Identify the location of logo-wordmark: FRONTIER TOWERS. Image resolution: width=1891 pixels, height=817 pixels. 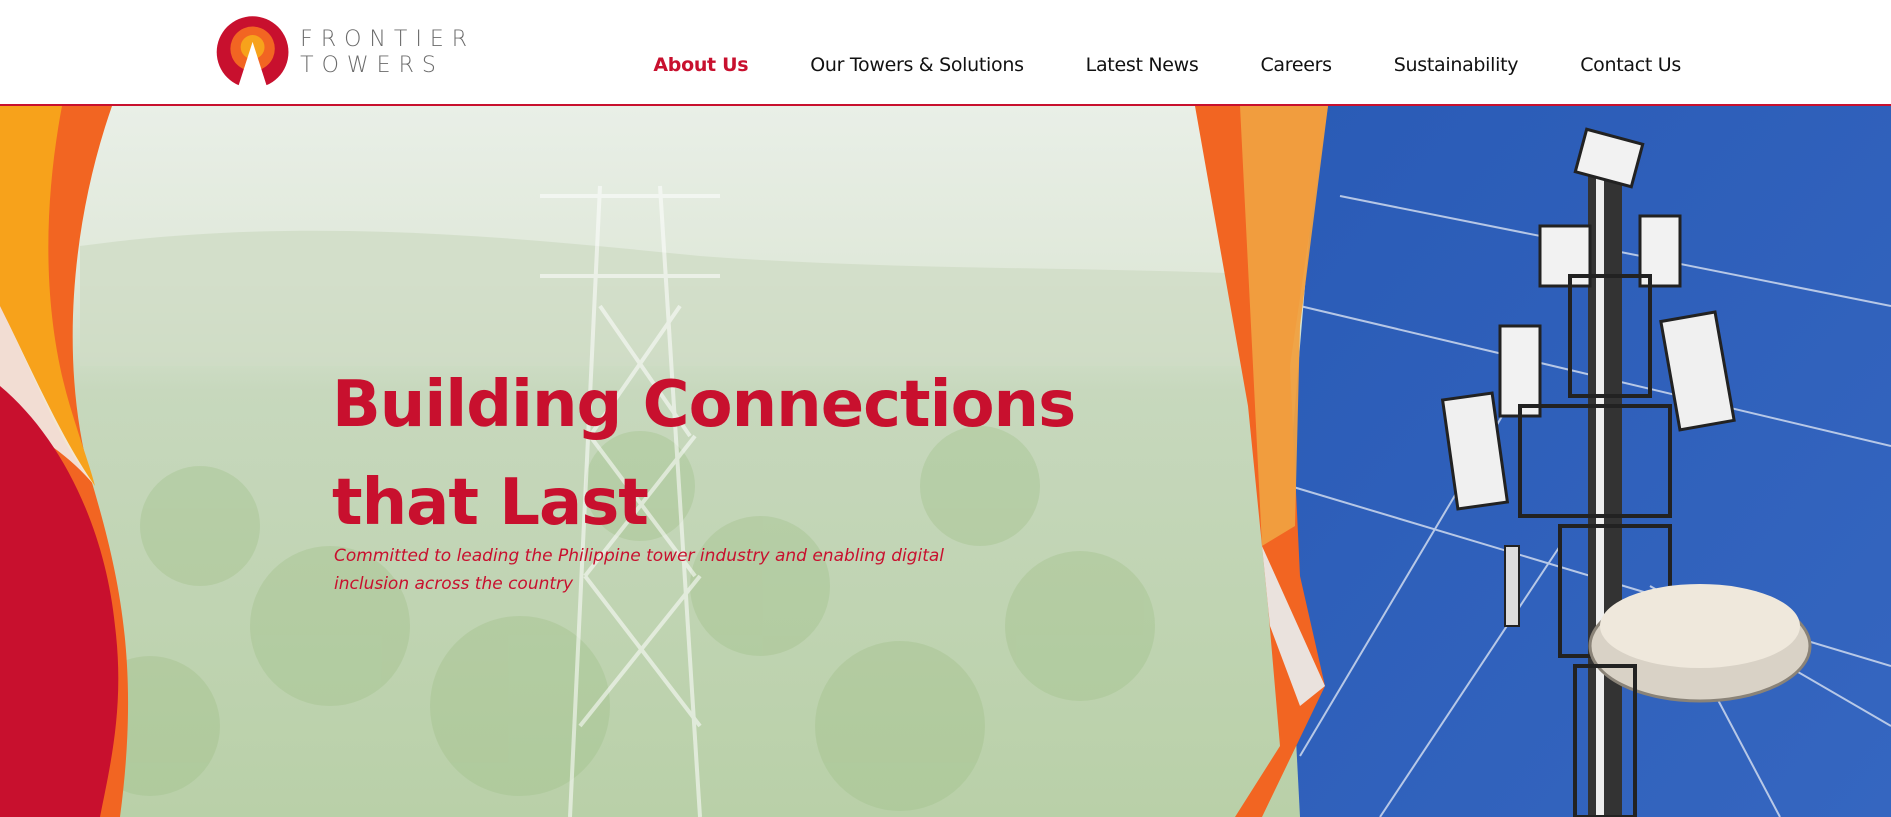
(387, 53).